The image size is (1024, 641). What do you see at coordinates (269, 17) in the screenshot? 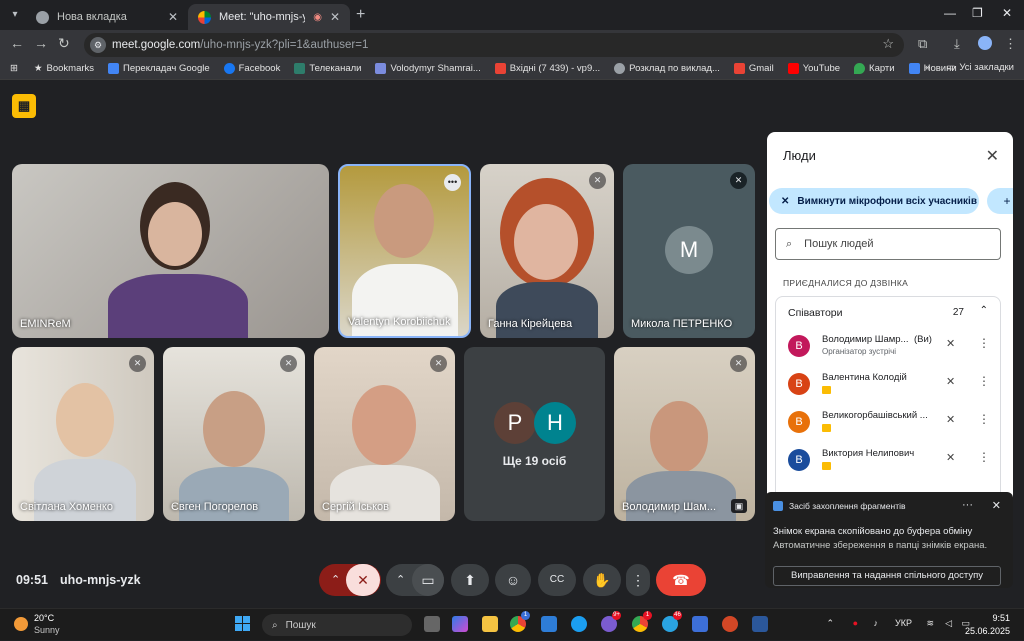
I see `tab-meet: Meet: "uho-mnjs-yzk" ◉ ✕` at bounding box center [269, 17].